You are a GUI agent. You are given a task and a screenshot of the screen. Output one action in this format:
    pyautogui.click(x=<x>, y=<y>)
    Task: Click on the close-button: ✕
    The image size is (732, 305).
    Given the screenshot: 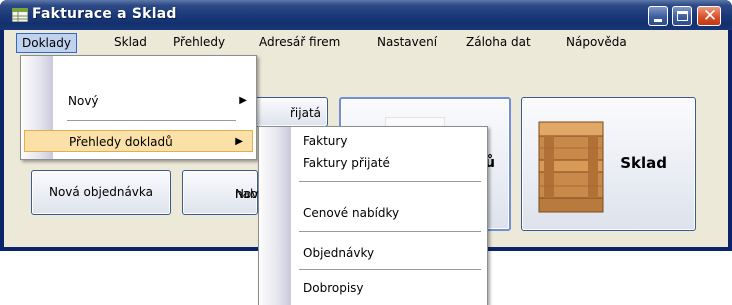 What is the action you would take?
    pyautogui.click(x=709, y=16)
    